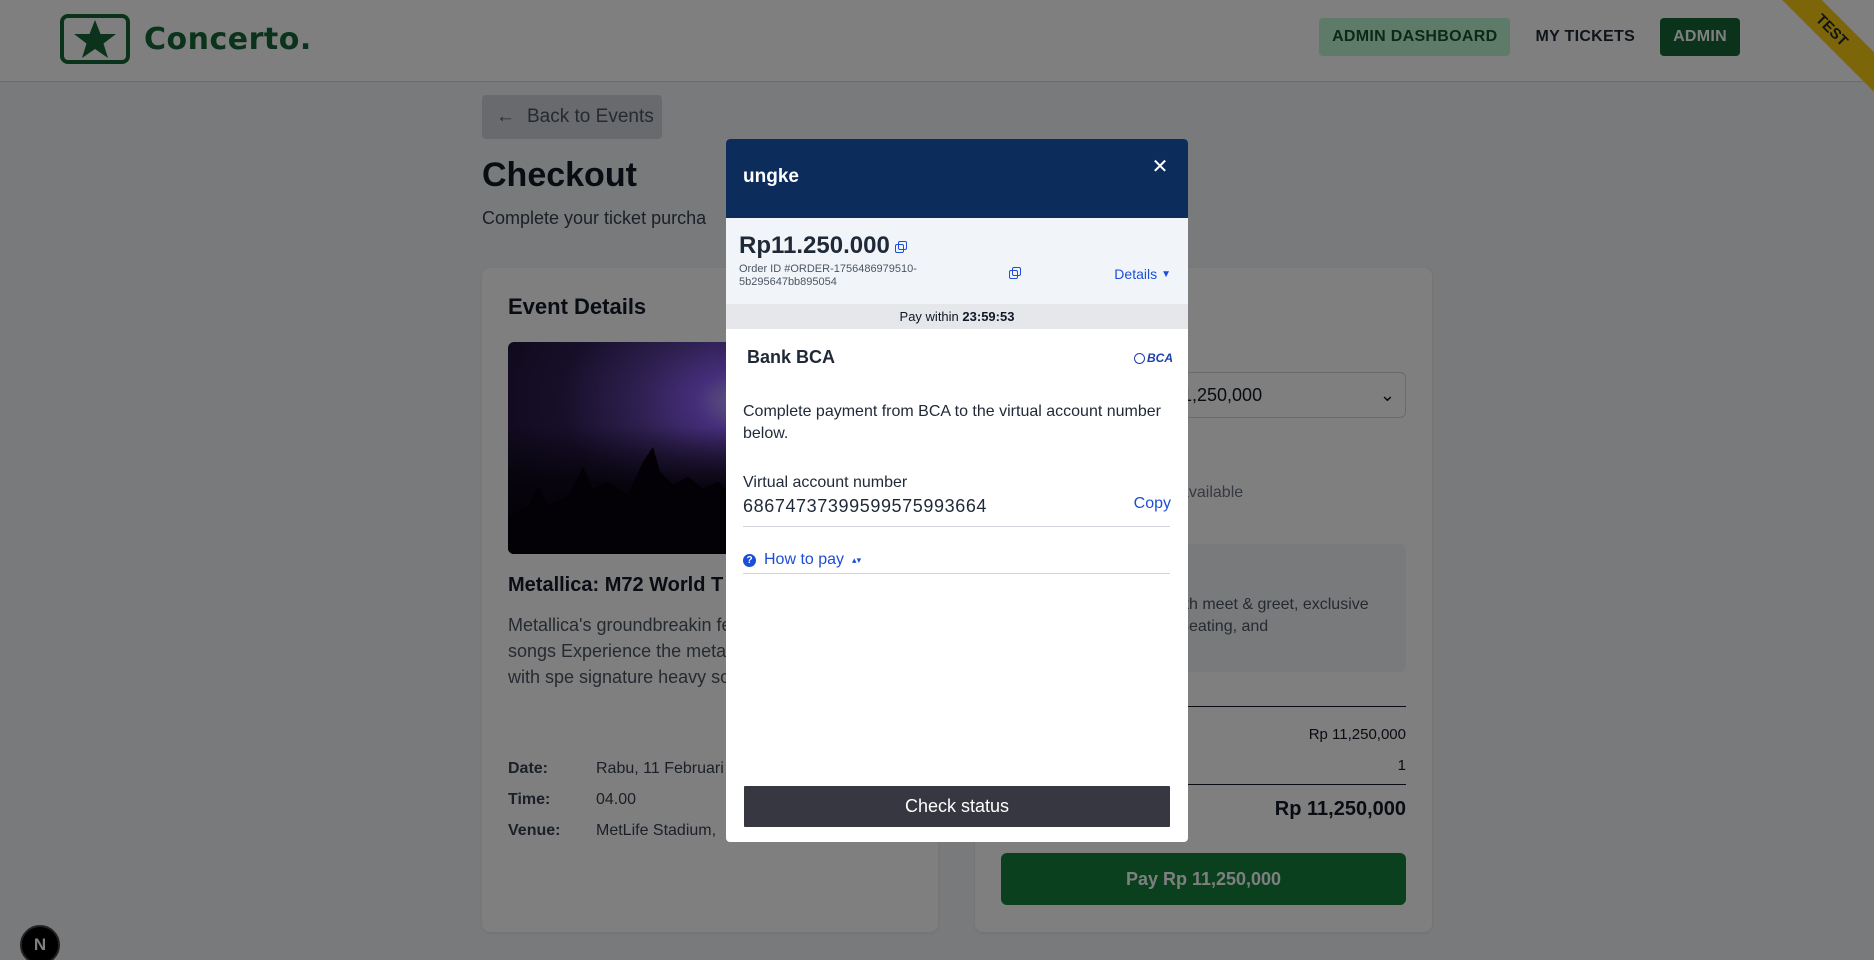 This screenshot has height=960, width=1874. What do you see at coordinates (791, 357) in the screenshot?
I see `bank-name: Bank BCA` at bounding box center [791, 357].